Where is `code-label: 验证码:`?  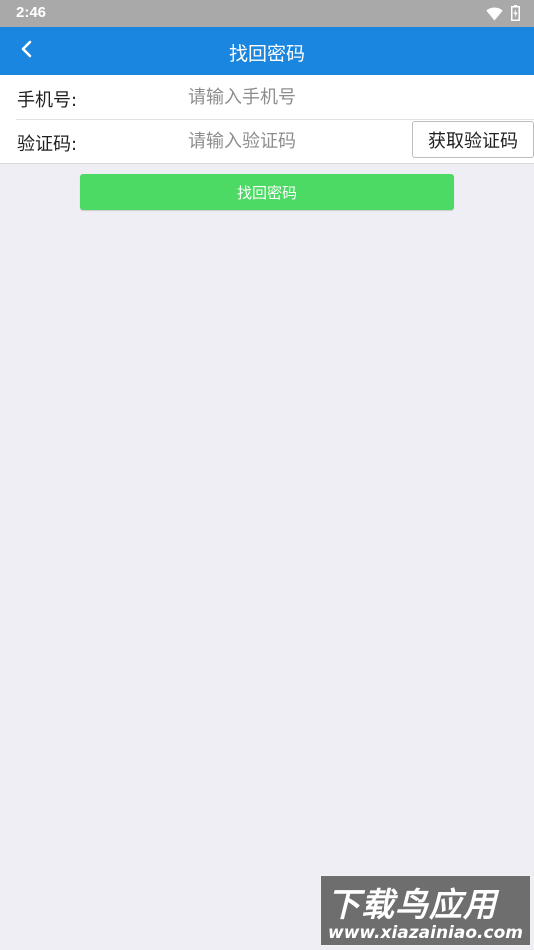
code-label: 验证码: is located at coordinates (47, 144).